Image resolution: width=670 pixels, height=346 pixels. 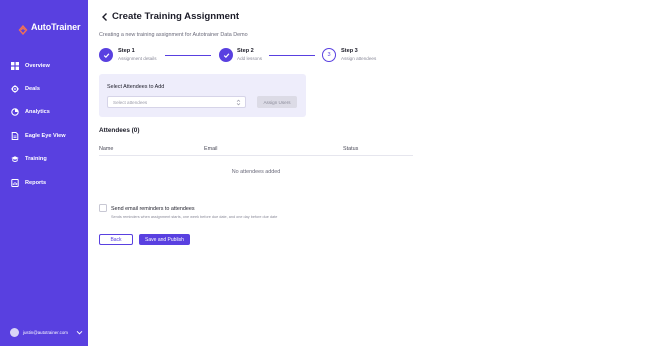 I want to click on select-card-title: Select Attendees to Add, so click(x=136, y=87).